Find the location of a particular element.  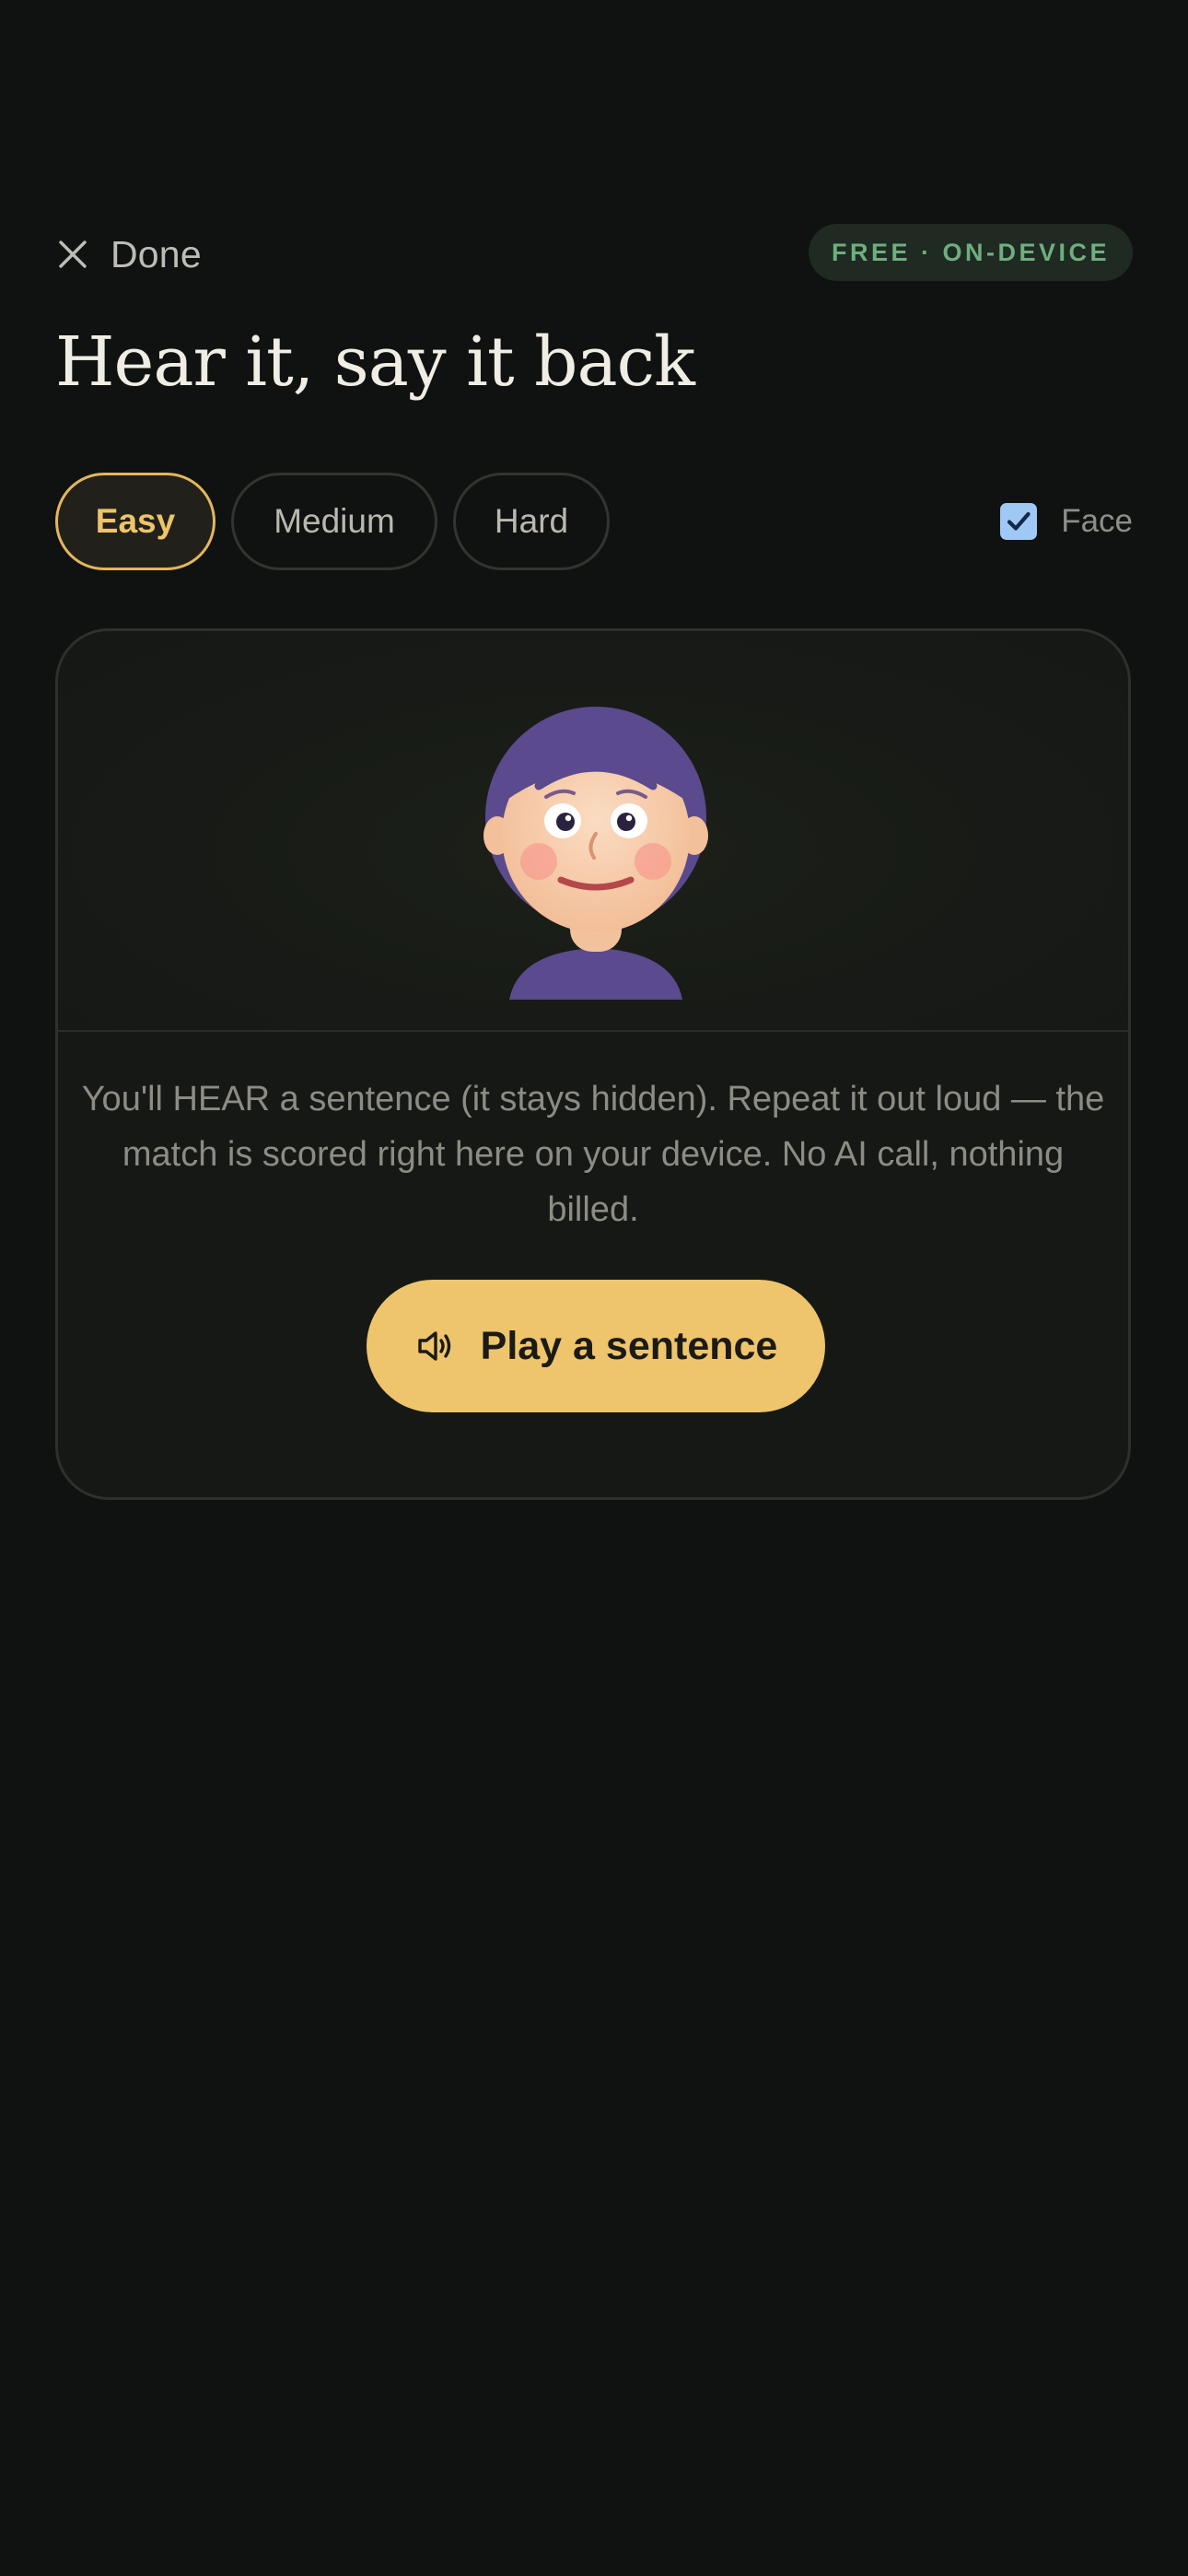

face-label: Face is located at coordinates (1097, 521).